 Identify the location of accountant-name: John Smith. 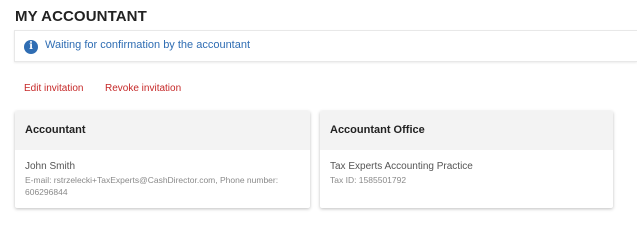
(50, 166).